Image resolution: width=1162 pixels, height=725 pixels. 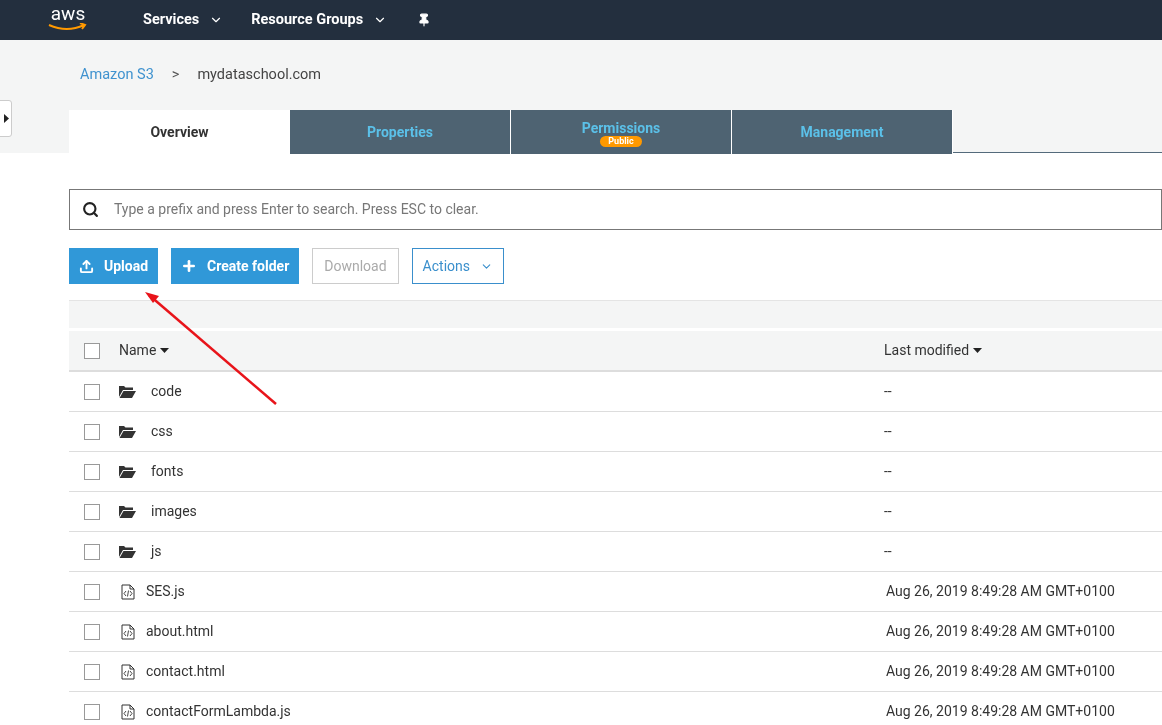 What do you see at coordinates (615, 392) in the screenshot?
I see `table-row: code --` at bounding box center [615, 392].